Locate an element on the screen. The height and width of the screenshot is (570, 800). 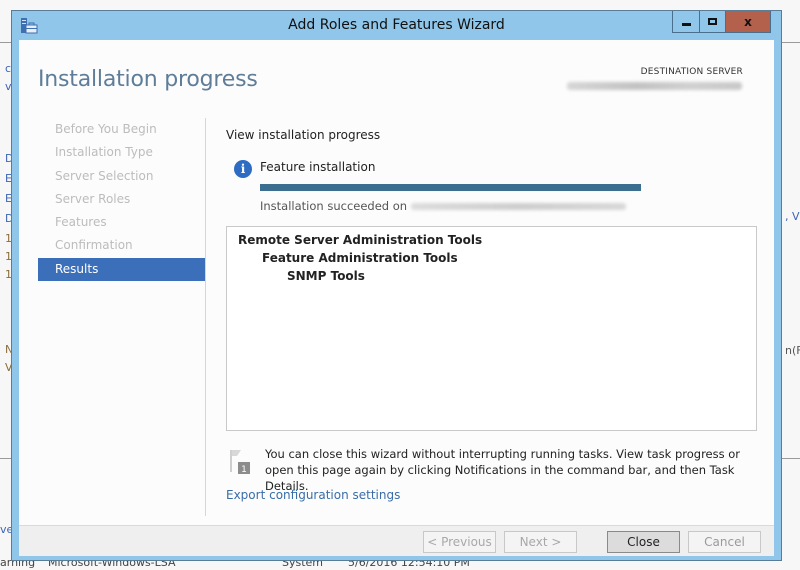
page-title: Installation progress is located at coordinates (148, 79).